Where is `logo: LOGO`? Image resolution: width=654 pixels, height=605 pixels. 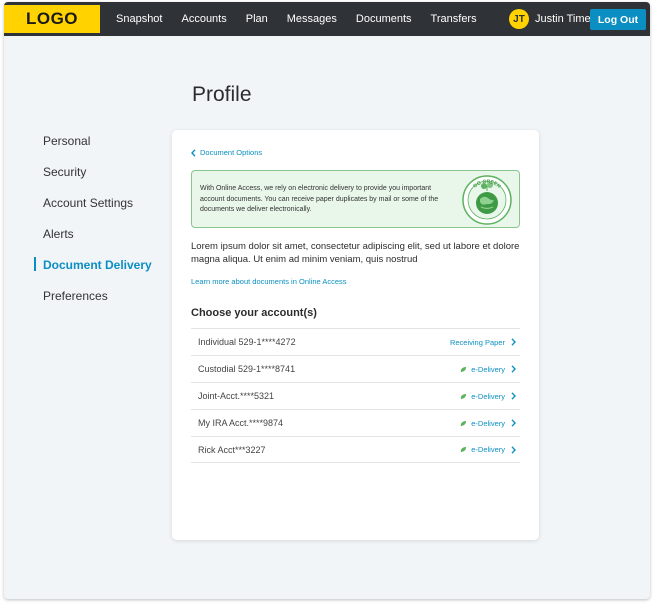 logo: LOGO is located at coordinates (52, 19).